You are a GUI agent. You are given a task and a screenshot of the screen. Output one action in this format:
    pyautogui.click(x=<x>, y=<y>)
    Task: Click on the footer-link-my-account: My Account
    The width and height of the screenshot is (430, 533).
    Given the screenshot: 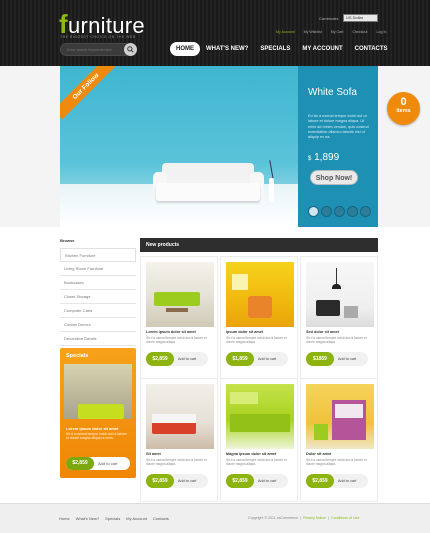 What is the action you would take?
    pyautogui.click(x=136, y=518)
    